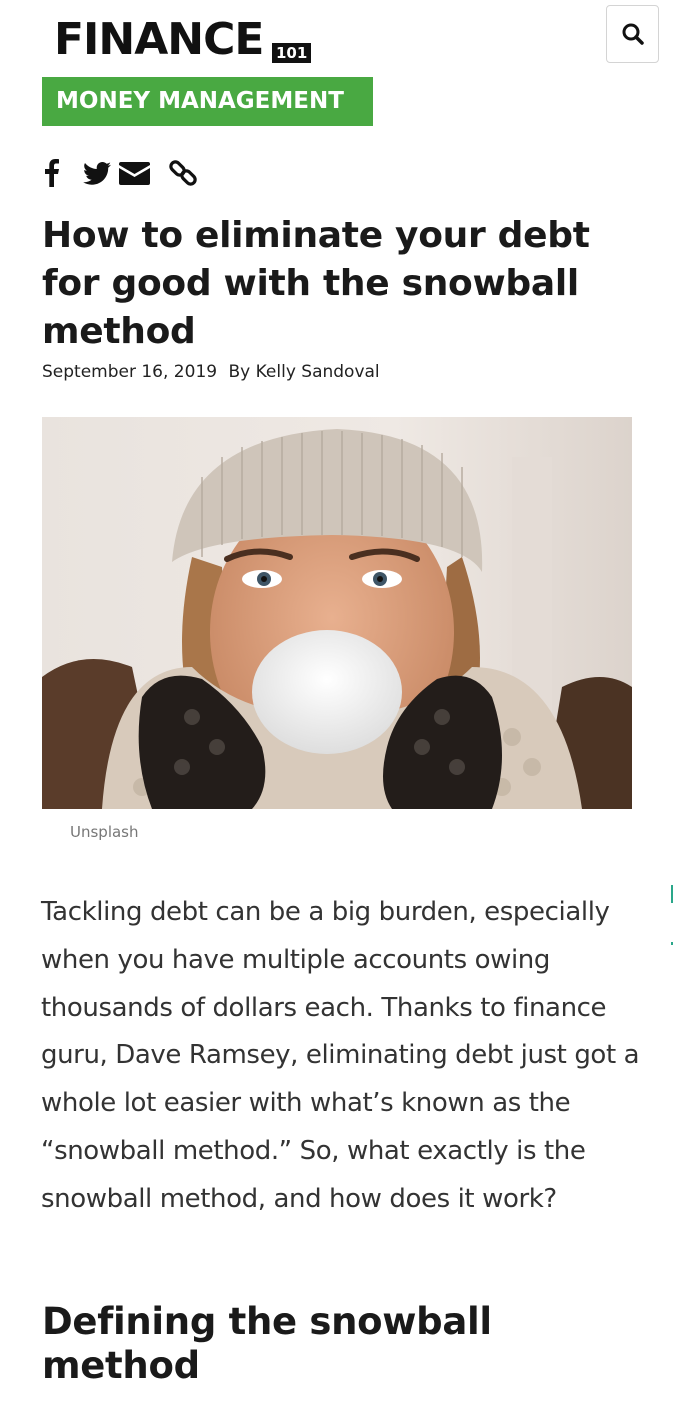  What do you see at coordinates (134, 173) in the screenshot?
I see `email-icon` at bounding box center [134, 173].